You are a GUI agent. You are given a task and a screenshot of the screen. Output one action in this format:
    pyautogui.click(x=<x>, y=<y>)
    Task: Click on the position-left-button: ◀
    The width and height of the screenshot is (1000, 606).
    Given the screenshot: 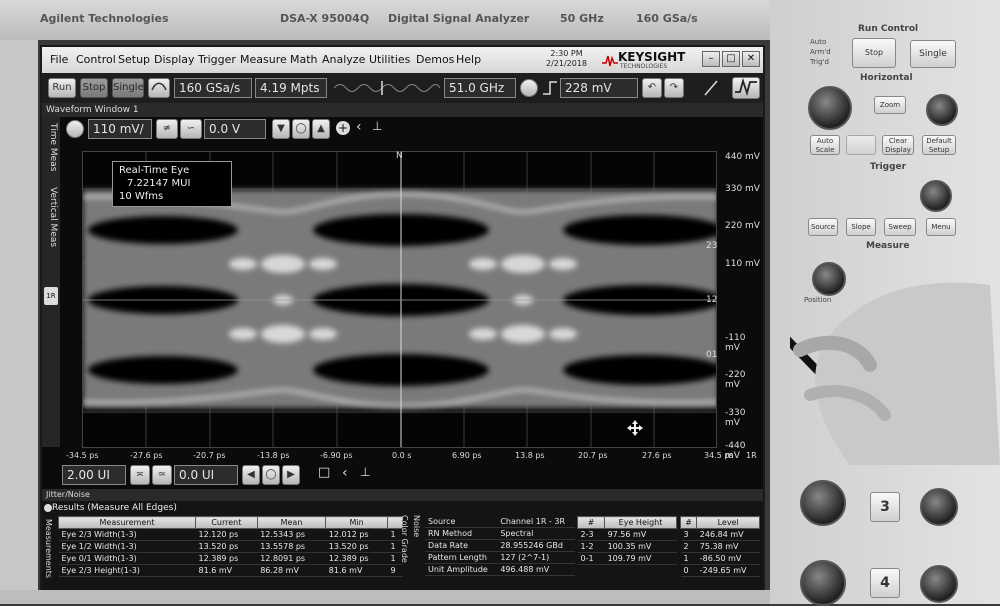 What is the action you would take?
    pyautogui.click(x=251, y=475)
    